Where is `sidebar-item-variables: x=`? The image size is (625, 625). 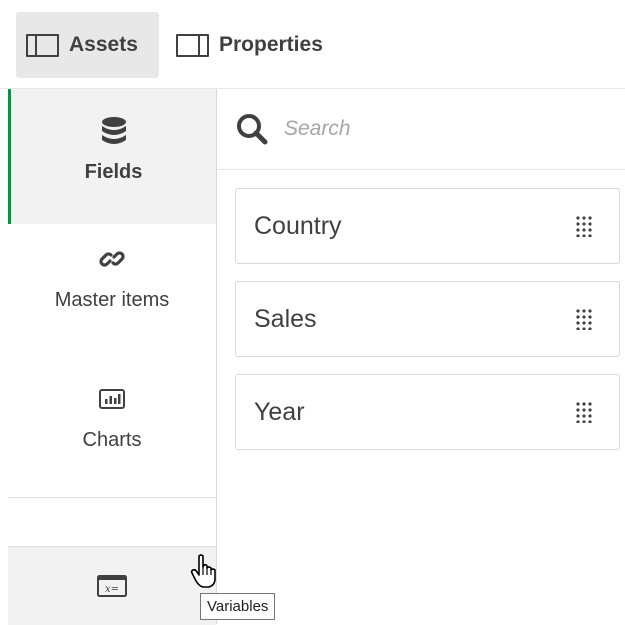 sidebar-item-variables: x= is located at coordinates (112, 585).